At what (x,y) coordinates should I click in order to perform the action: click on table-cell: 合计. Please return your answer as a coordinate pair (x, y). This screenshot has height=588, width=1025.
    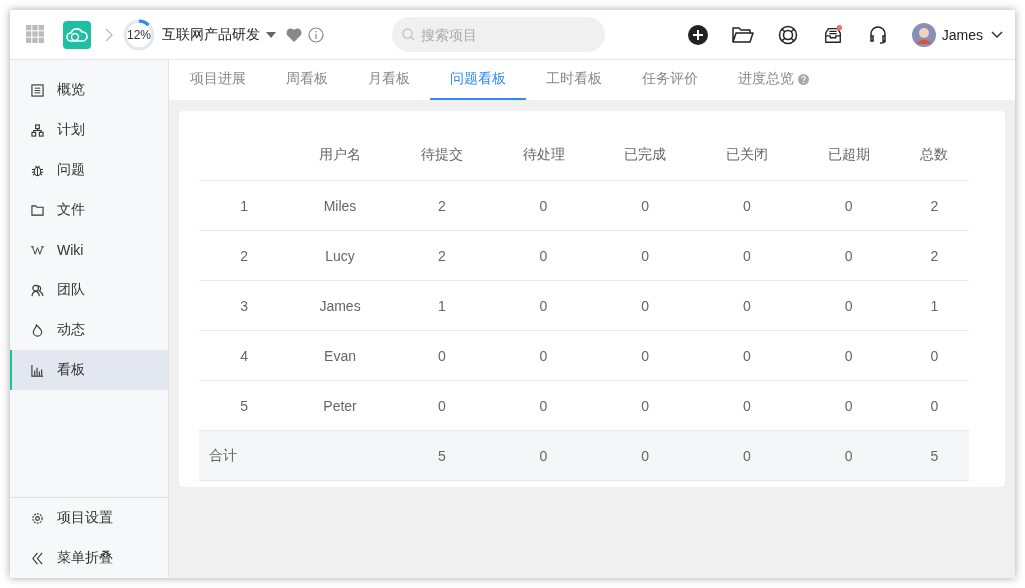
    Looking at the image, I should click on (223, 454).